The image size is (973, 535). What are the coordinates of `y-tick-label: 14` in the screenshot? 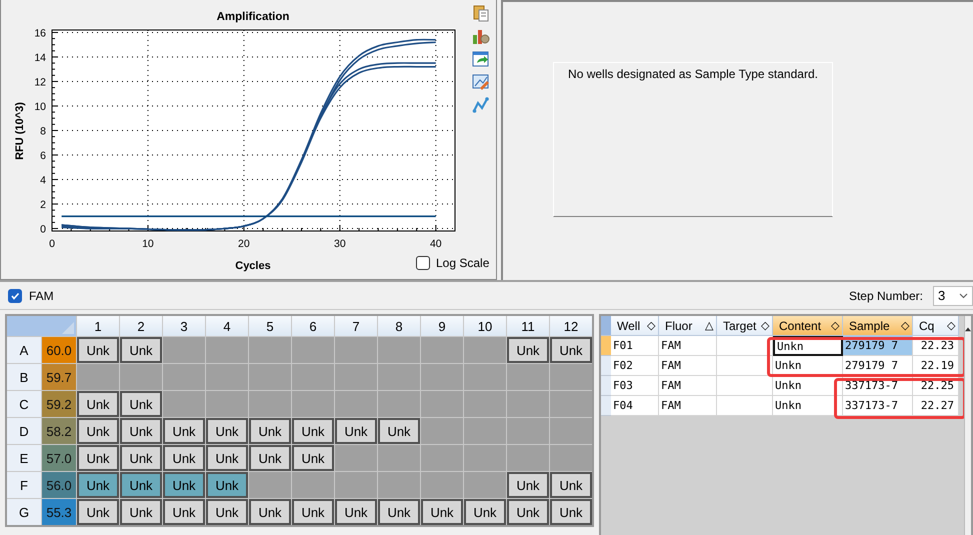 It's located at (40, 58).